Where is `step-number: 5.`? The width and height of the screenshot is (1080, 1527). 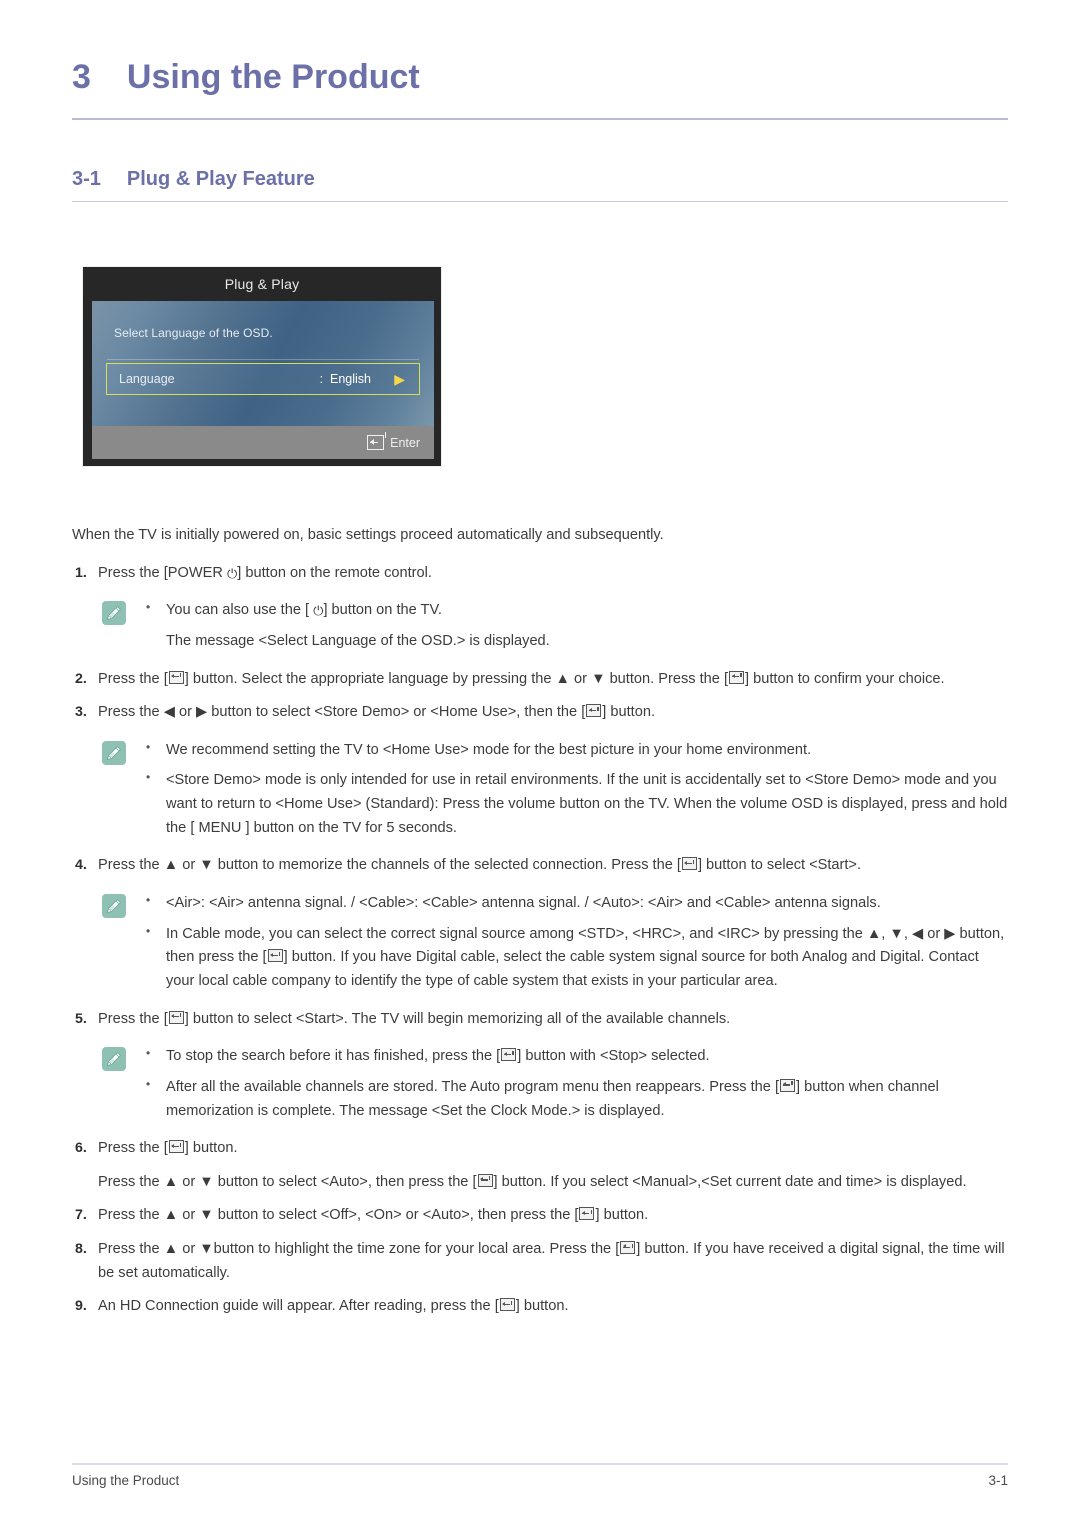 step-number: 5. is located at coordinates (81, 1018).